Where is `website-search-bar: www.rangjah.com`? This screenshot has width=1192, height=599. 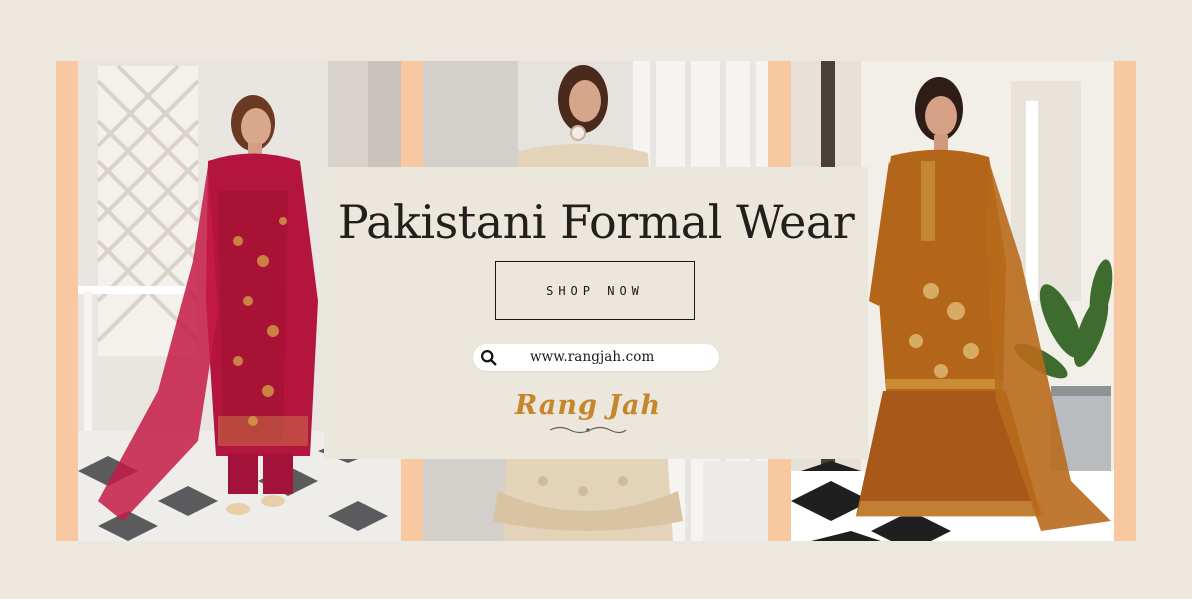 website-search-bar: www.rangjah.com is located at coordinates (596, 357).